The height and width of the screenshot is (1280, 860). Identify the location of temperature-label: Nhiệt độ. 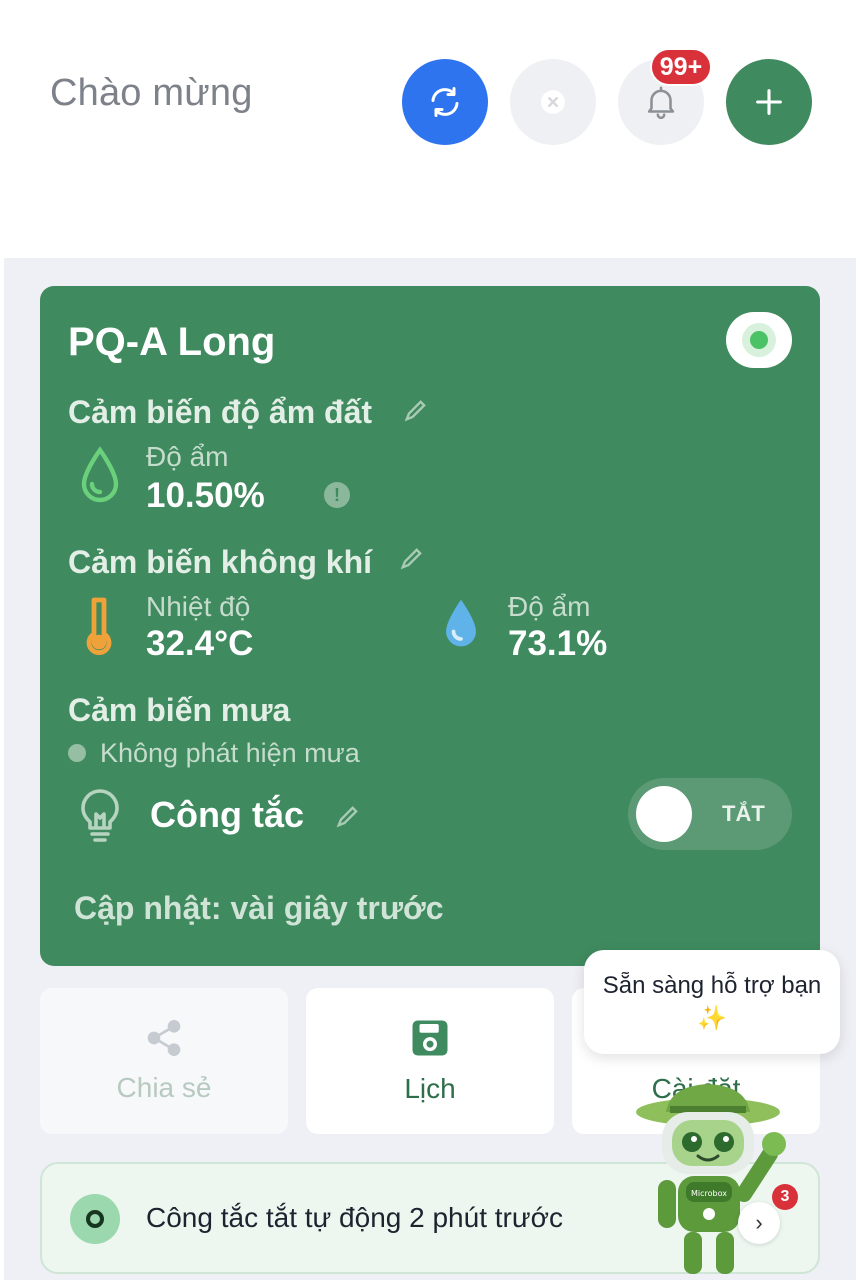
(198, 606).